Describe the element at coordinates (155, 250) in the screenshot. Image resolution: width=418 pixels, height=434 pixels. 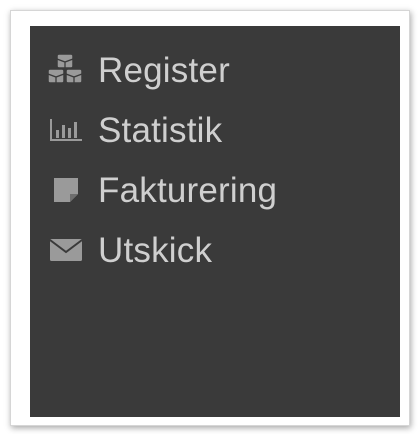
I see `sidebar-item-label: Utskick` at that location.